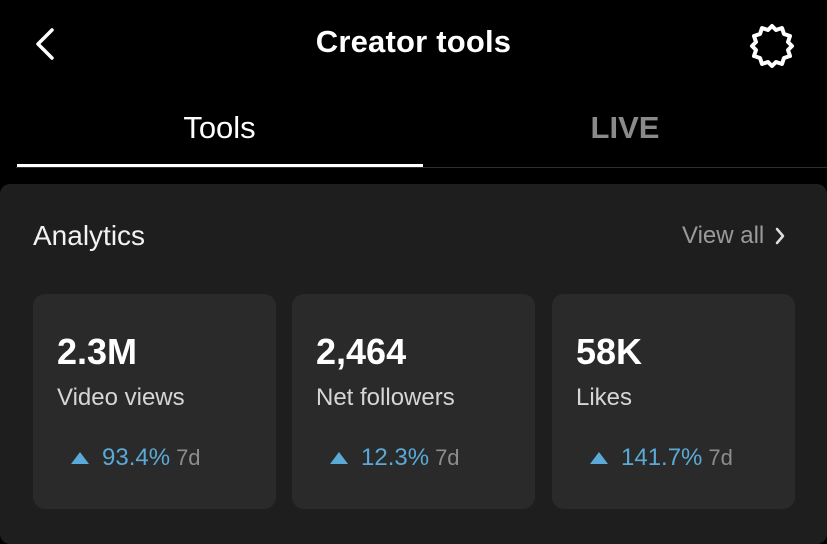 This screenshot has height=544, width=827. Describe the element at coordinates (97, 351) in the screenshot. I see `stat-value: 2.3M` at that location.